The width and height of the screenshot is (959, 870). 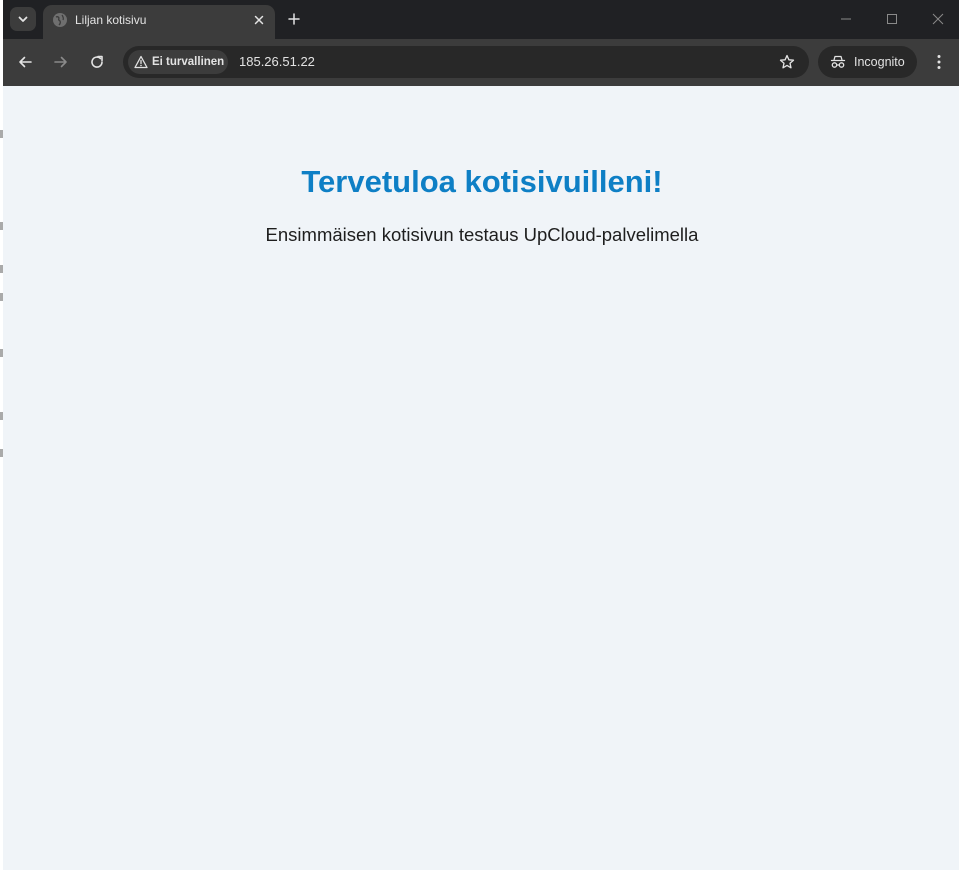 I want to click on forward-button, so click(x=61, y=62).